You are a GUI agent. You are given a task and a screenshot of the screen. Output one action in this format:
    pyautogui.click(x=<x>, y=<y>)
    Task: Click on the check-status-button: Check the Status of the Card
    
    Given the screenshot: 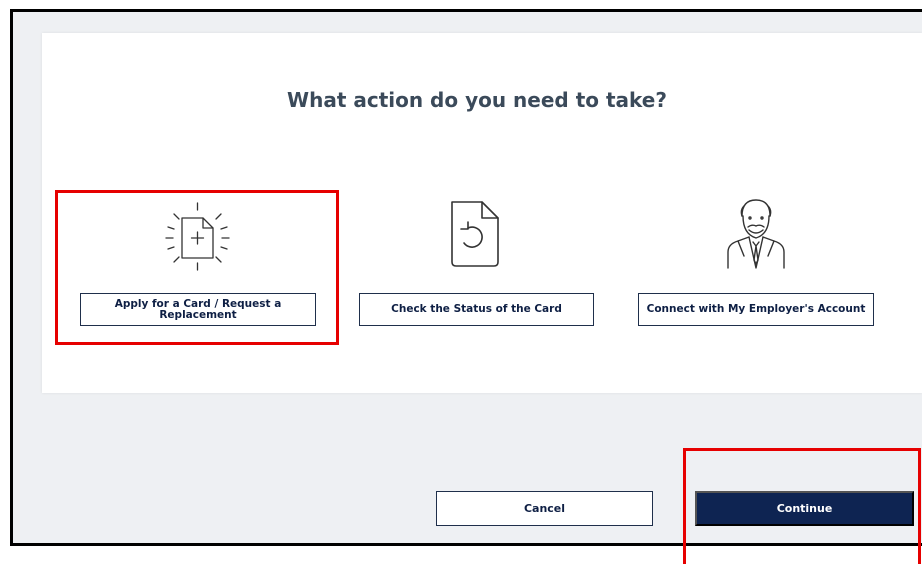 What is the action you would take?
    pyautogui.click(x=476, y=309)
    